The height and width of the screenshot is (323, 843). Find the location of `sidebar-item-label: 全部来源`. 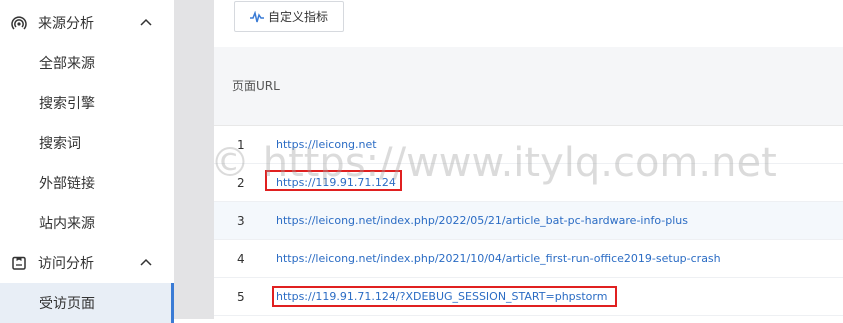

sidebar-item-label: 全部来源 is located at coordinates (67, 64).